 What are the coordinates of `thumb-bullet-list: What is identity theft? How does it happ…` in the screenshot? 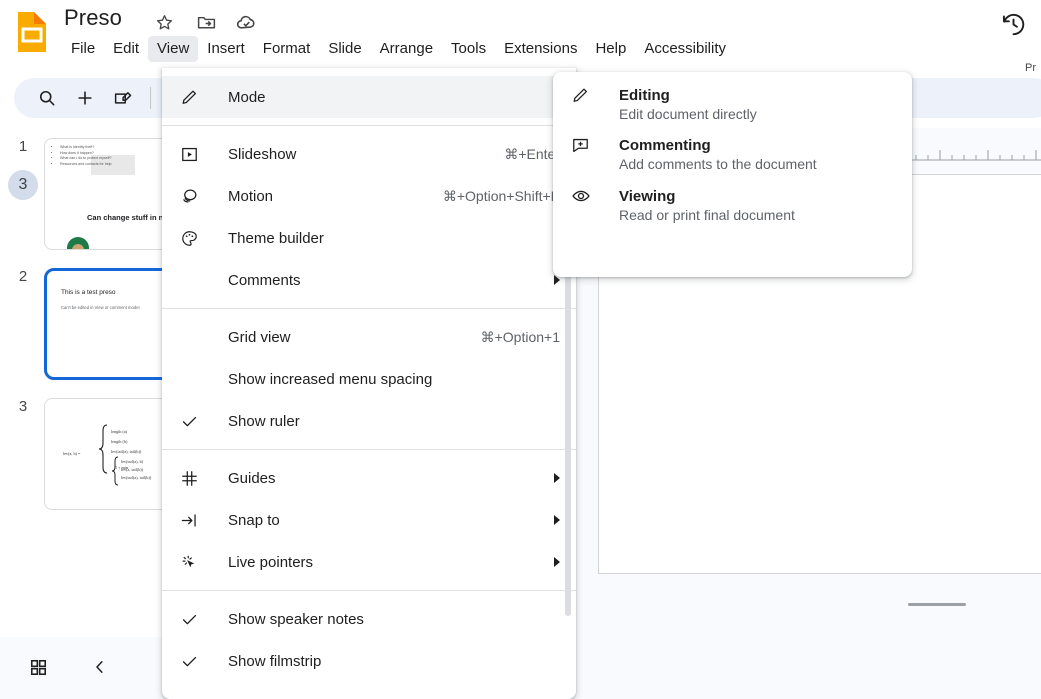 It's located at (95, 156).